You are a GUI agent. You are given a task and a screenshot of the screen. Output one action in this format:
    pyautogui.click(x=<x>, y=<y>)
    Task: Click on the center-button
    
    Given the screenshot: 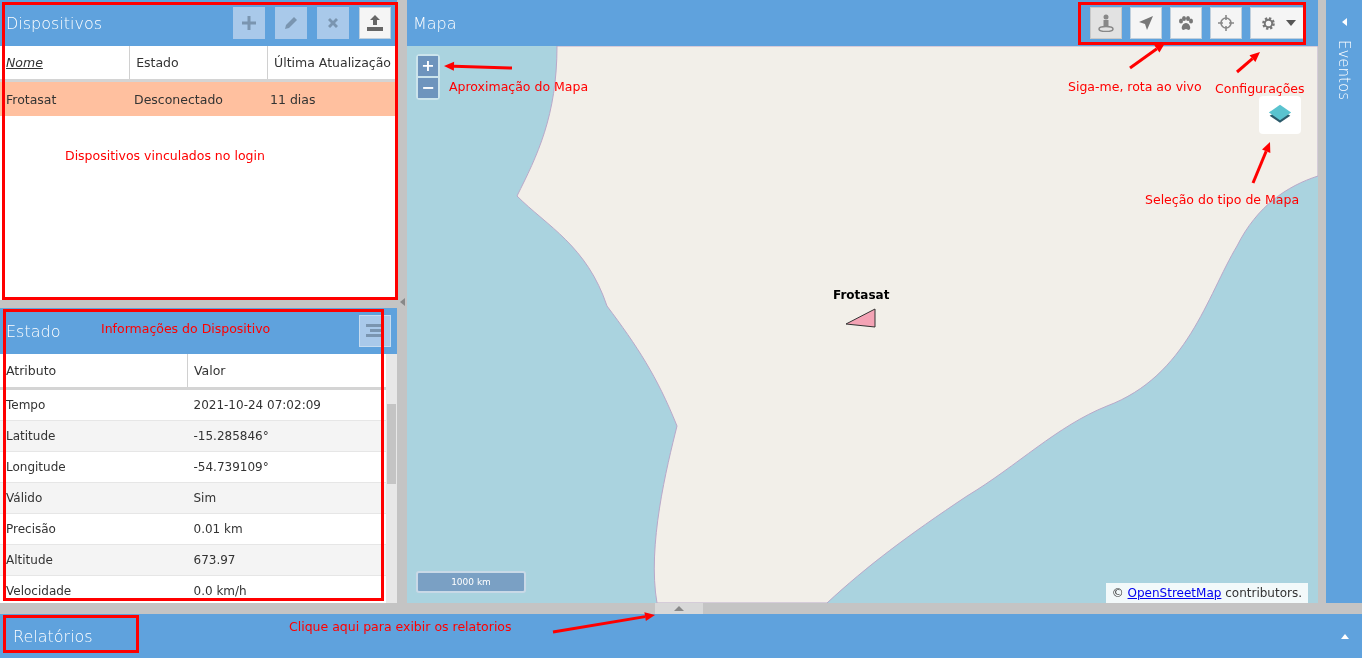 What is the action you would take?
    pyautogui.click(x=1226, y=23)
    